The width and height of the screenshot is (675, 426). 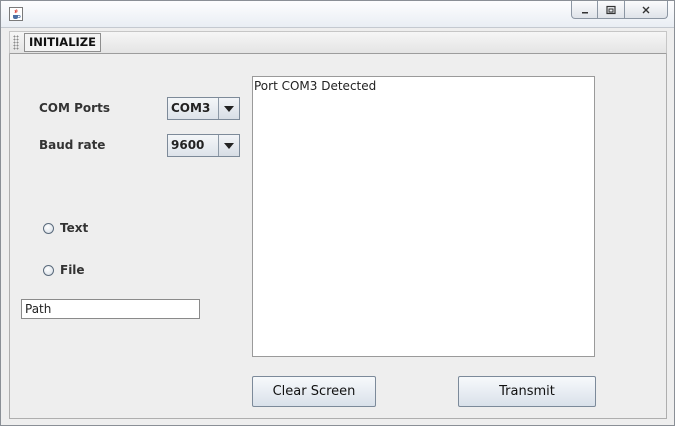 I want to click on baud-rate-label: Baud rate, so click(x=72, y=145).